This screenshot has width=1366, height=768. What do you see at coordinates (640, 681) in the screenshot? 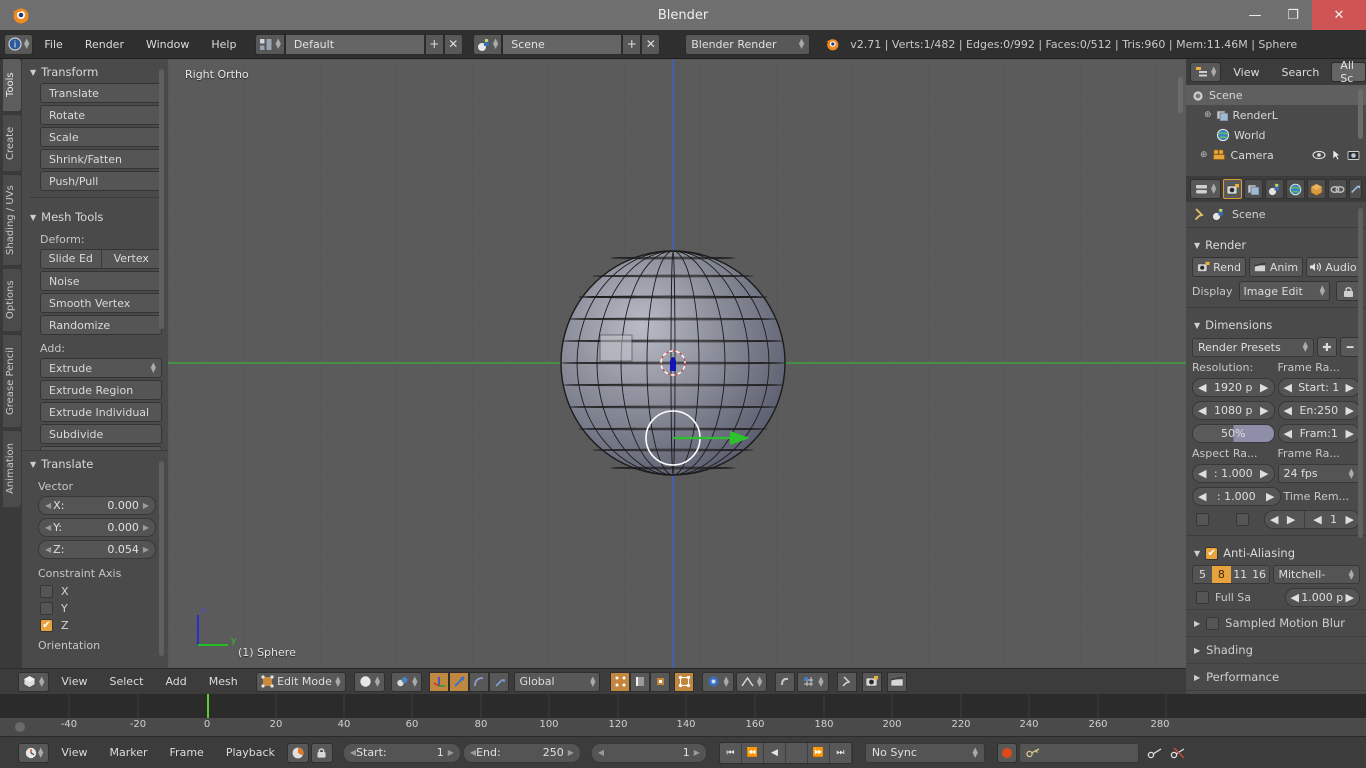
I see `edge-select-icon` at bounding box center [640, 681].